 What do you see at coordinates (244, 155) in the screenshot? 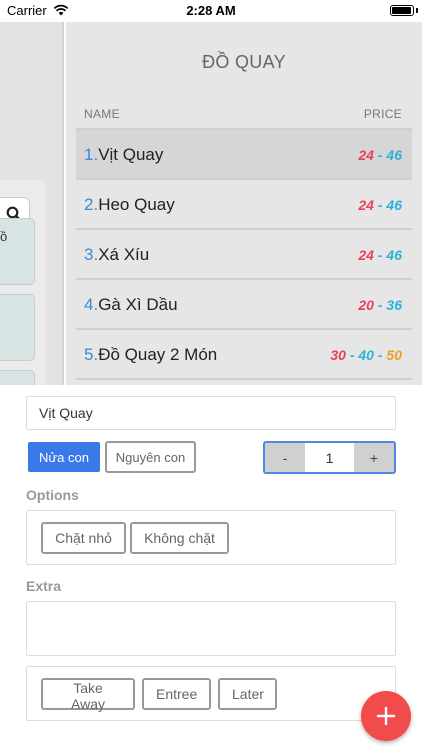
I see `menu-row: 1.Vịt Quay 24 - 46` at bounding box center [244, 155].